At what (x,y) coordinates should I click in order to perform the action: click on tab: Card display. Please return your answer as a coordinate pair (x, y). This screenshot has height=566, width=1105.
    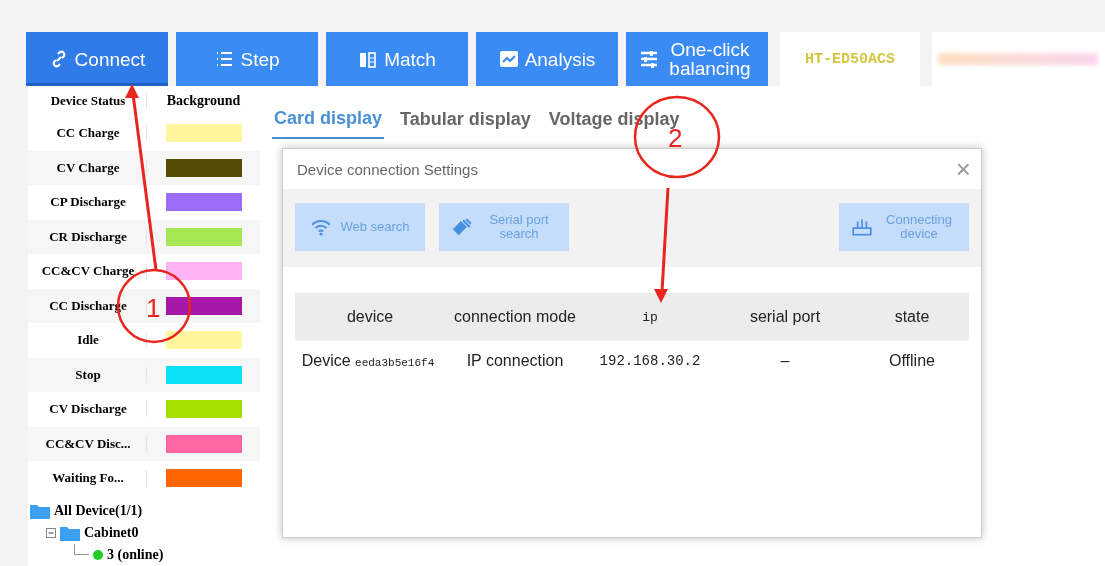
    Looking at the image, I should click on (328, 122).